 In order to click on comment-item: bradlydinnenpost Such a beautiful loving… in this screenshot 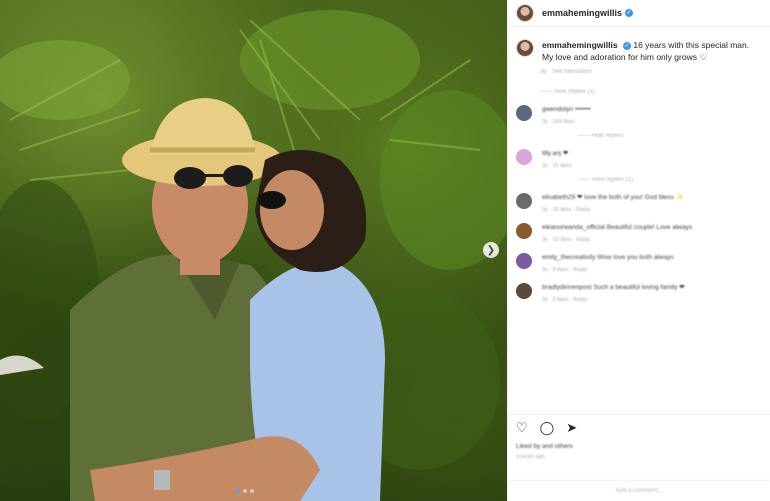, I will do `click(639, 288)`.